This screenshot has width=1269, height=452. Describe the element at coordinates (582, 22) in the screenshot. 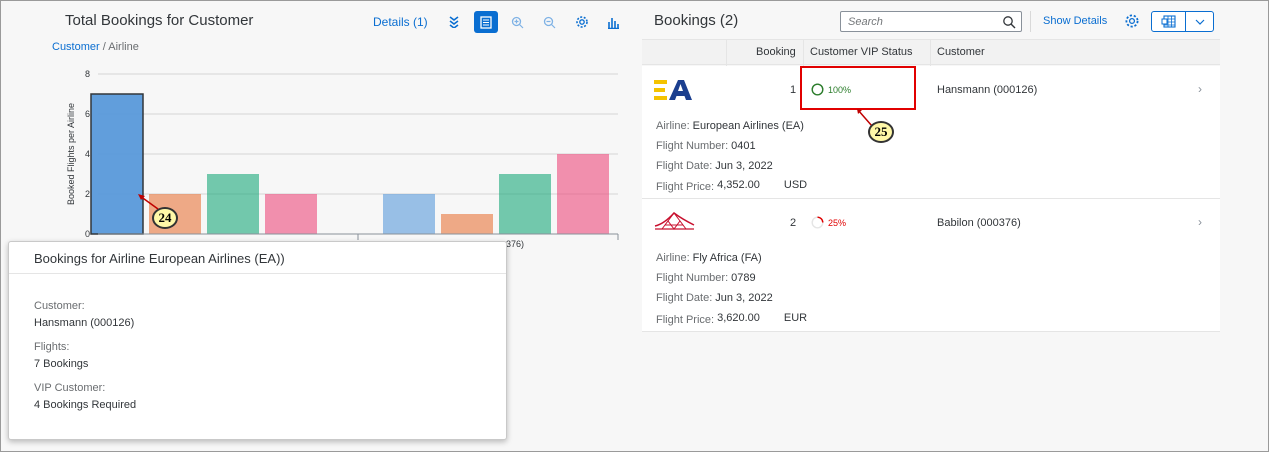

I see `settings-gear-icon` at that location.